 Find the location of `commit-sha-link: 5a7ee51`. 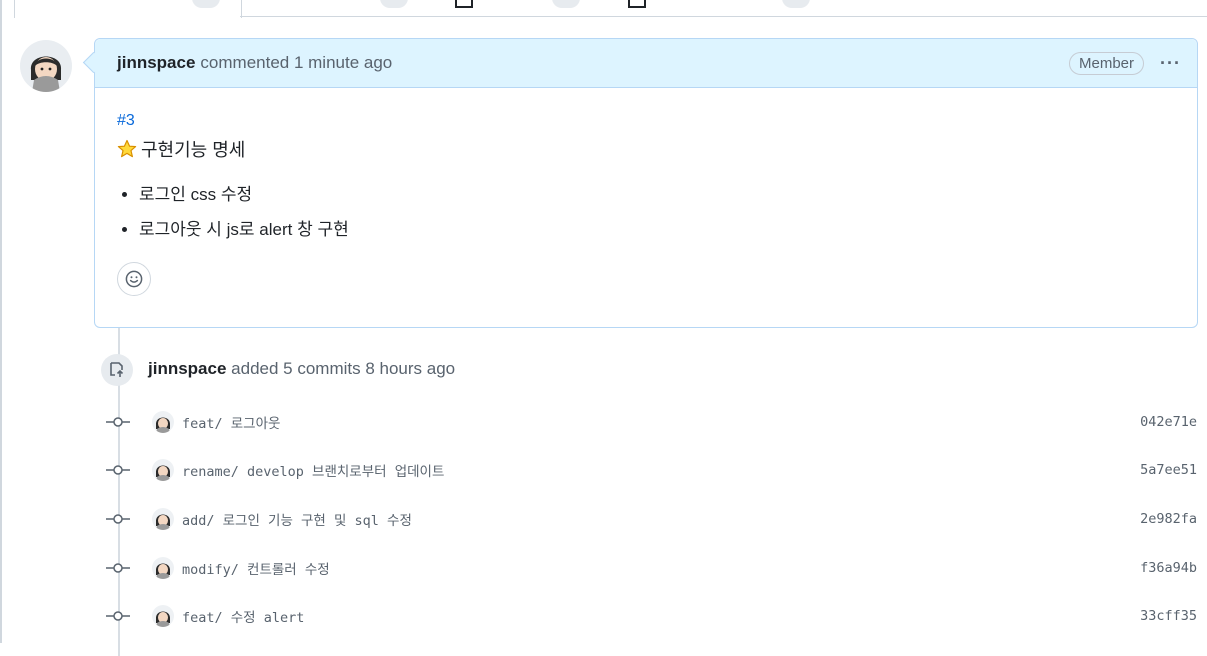

commit-sha-link: 5a7ee51 is located at coordinates (1168, 470).